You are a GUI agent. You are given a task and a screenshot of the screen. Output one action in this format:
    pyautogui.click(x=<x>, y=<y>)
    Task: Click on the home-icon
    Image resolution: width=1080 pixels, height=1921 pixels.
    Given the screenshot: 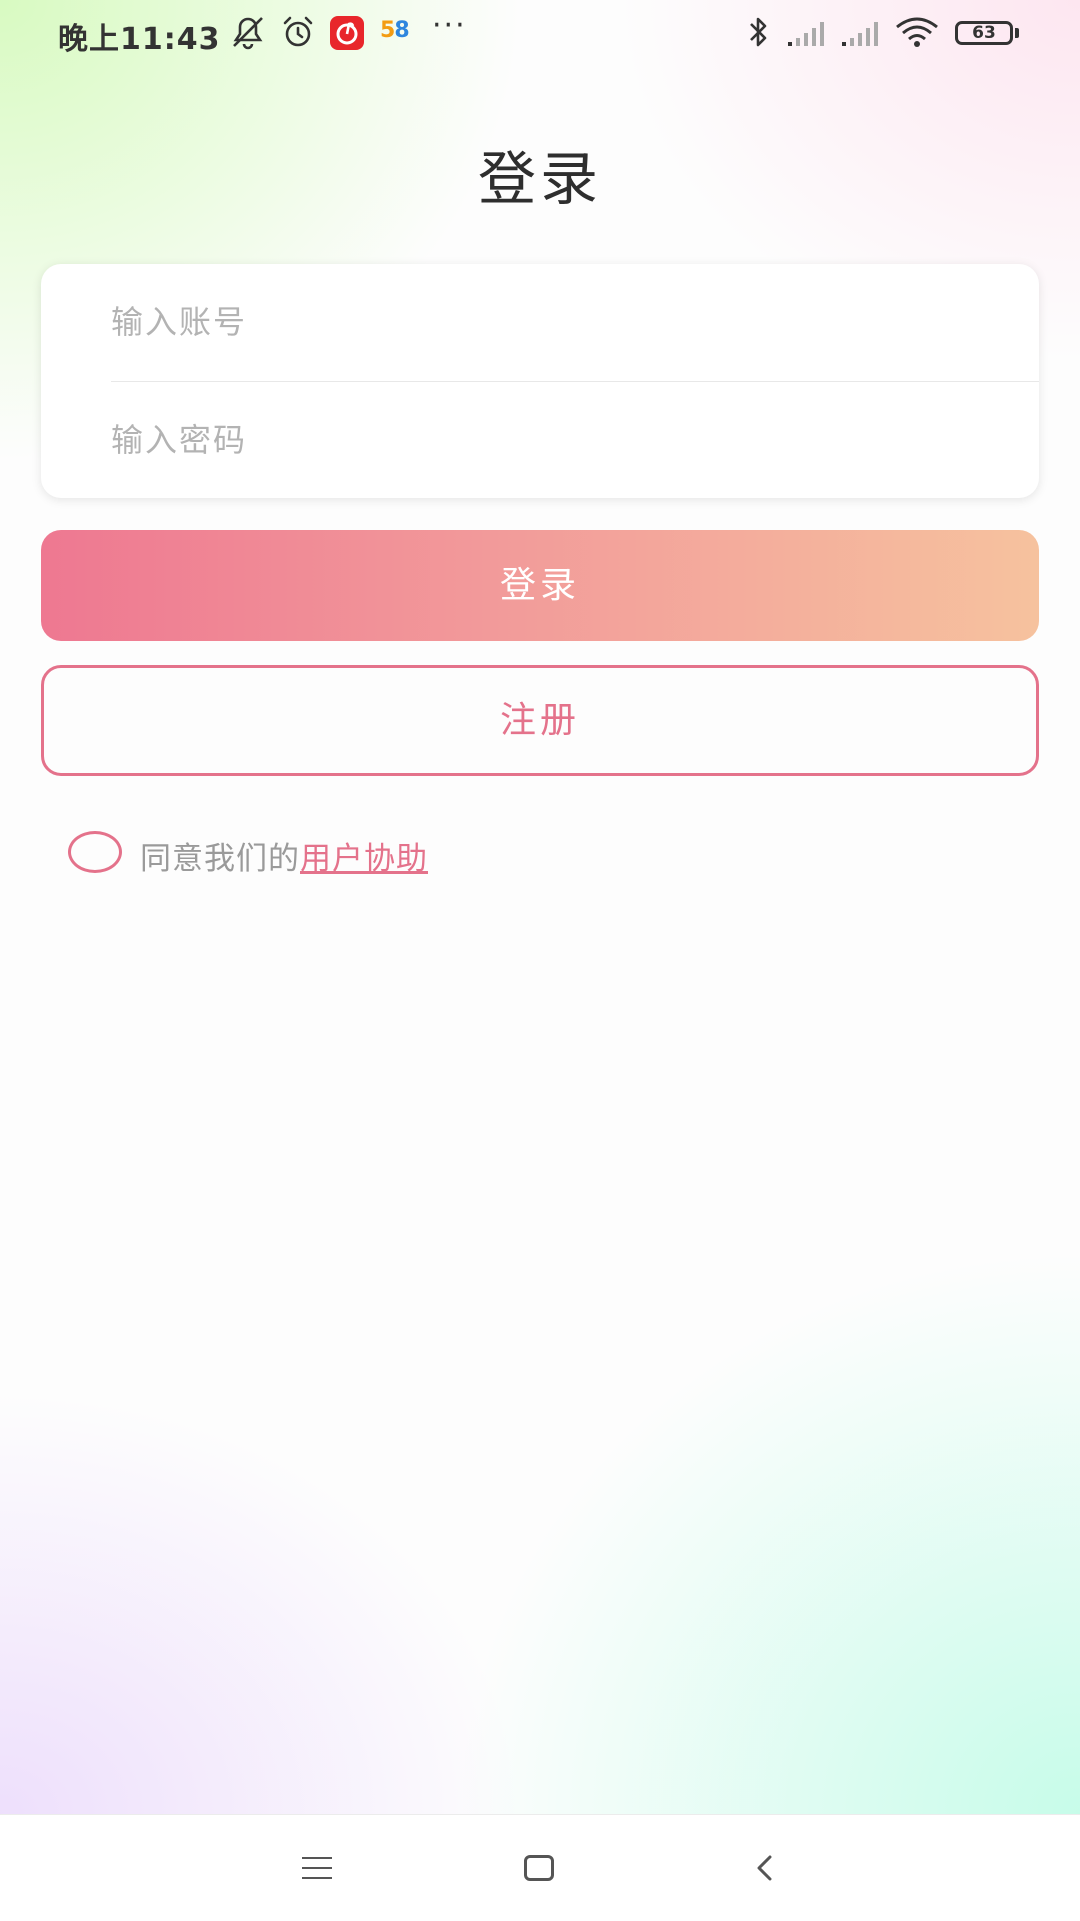 What is the action you would take?
    pyautogui.click(x=539, y=1868)
    